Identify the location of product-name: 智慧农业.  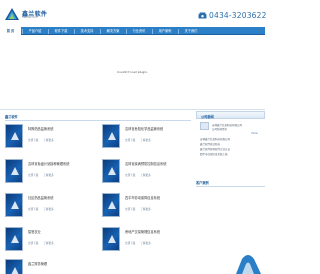
(34, 231).